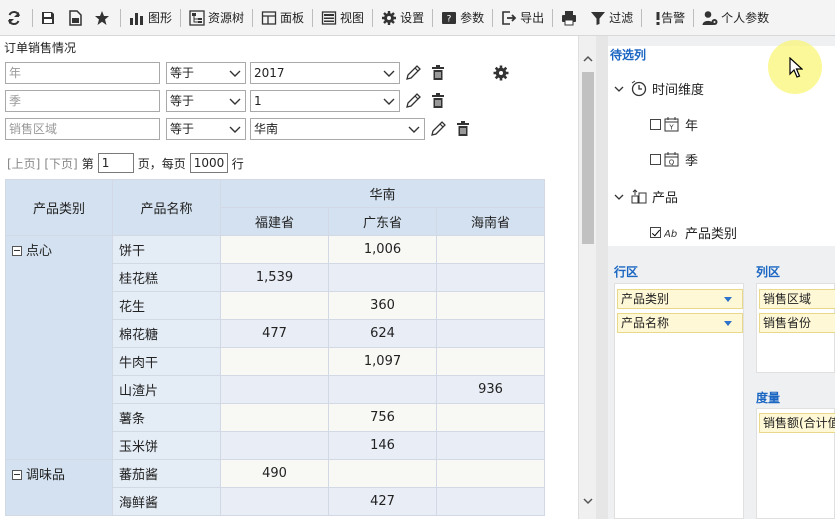 This screenshot has height=519, width=835. I want to click on user-parameter-button: 个人参数, so click(735, 18).